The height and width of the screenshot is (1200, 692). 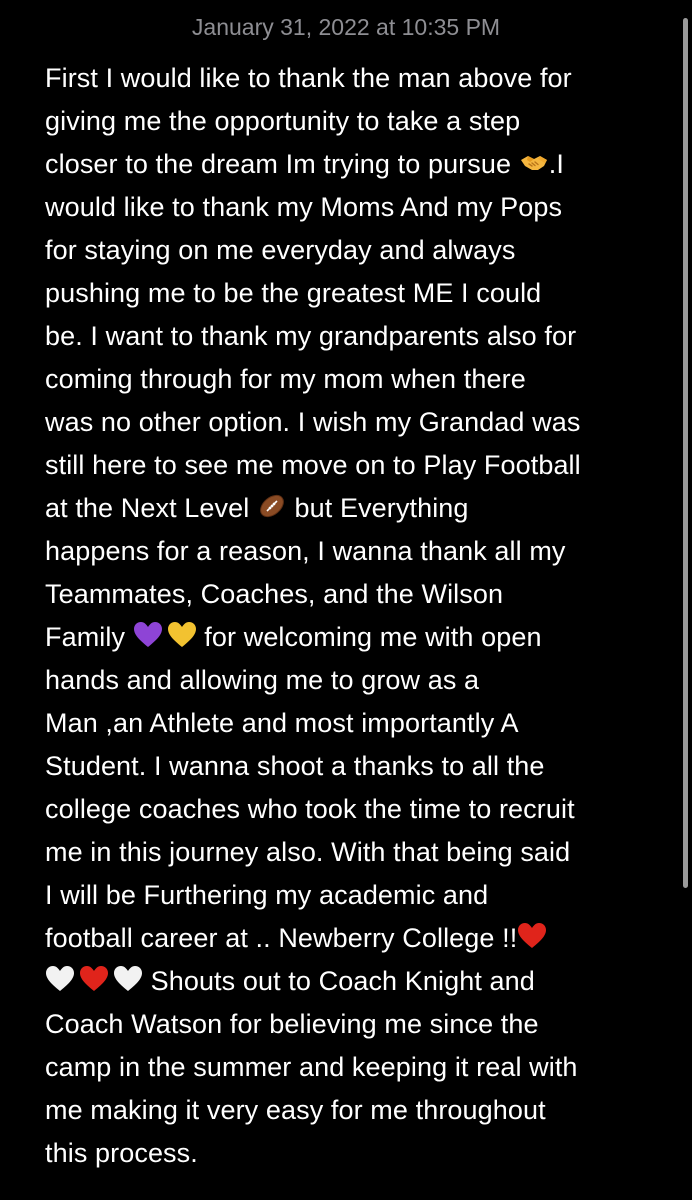 I want to click on note-line: Shouts out to Coach Knight and, so click(x=352, y=981).